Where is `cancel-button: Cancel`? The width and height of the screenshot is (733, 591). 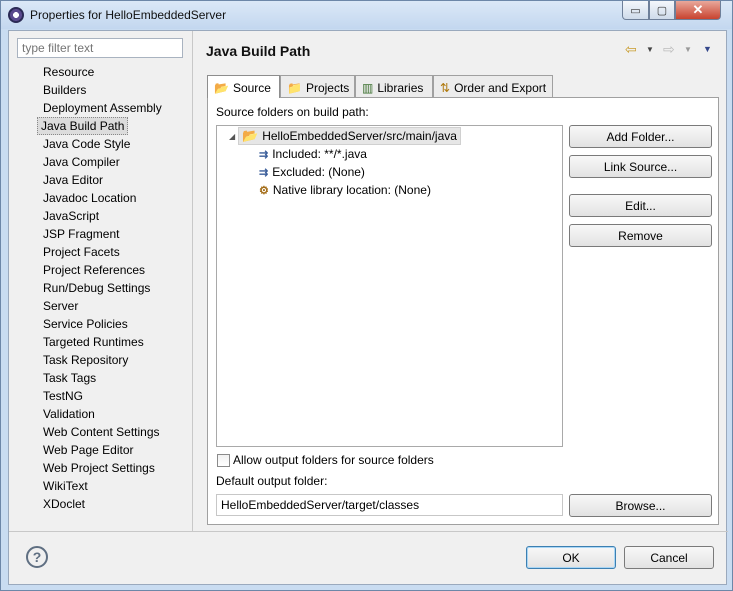 cancel-button: Cancel is located at coordinates (669, 557).